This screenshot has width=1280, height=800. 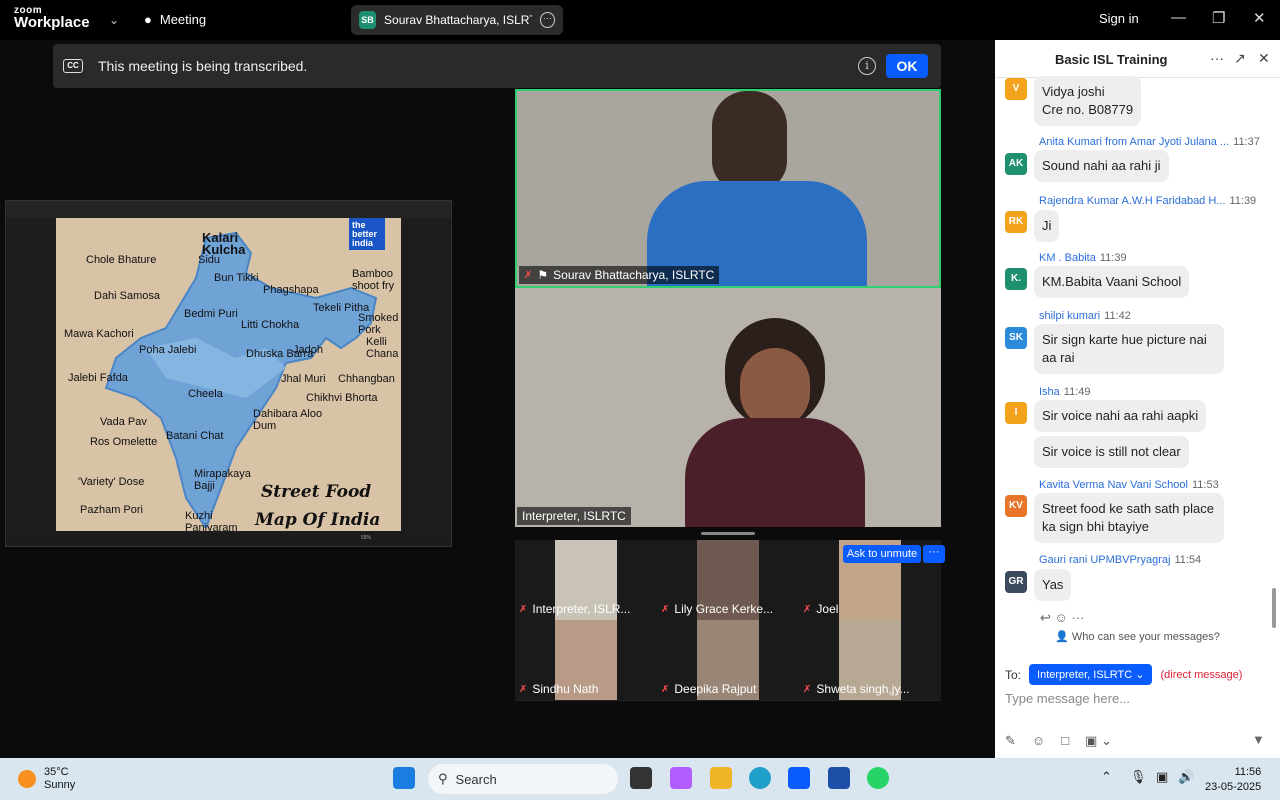 I want to click on chat-avatar: KV, so click(x=1016, y=506).